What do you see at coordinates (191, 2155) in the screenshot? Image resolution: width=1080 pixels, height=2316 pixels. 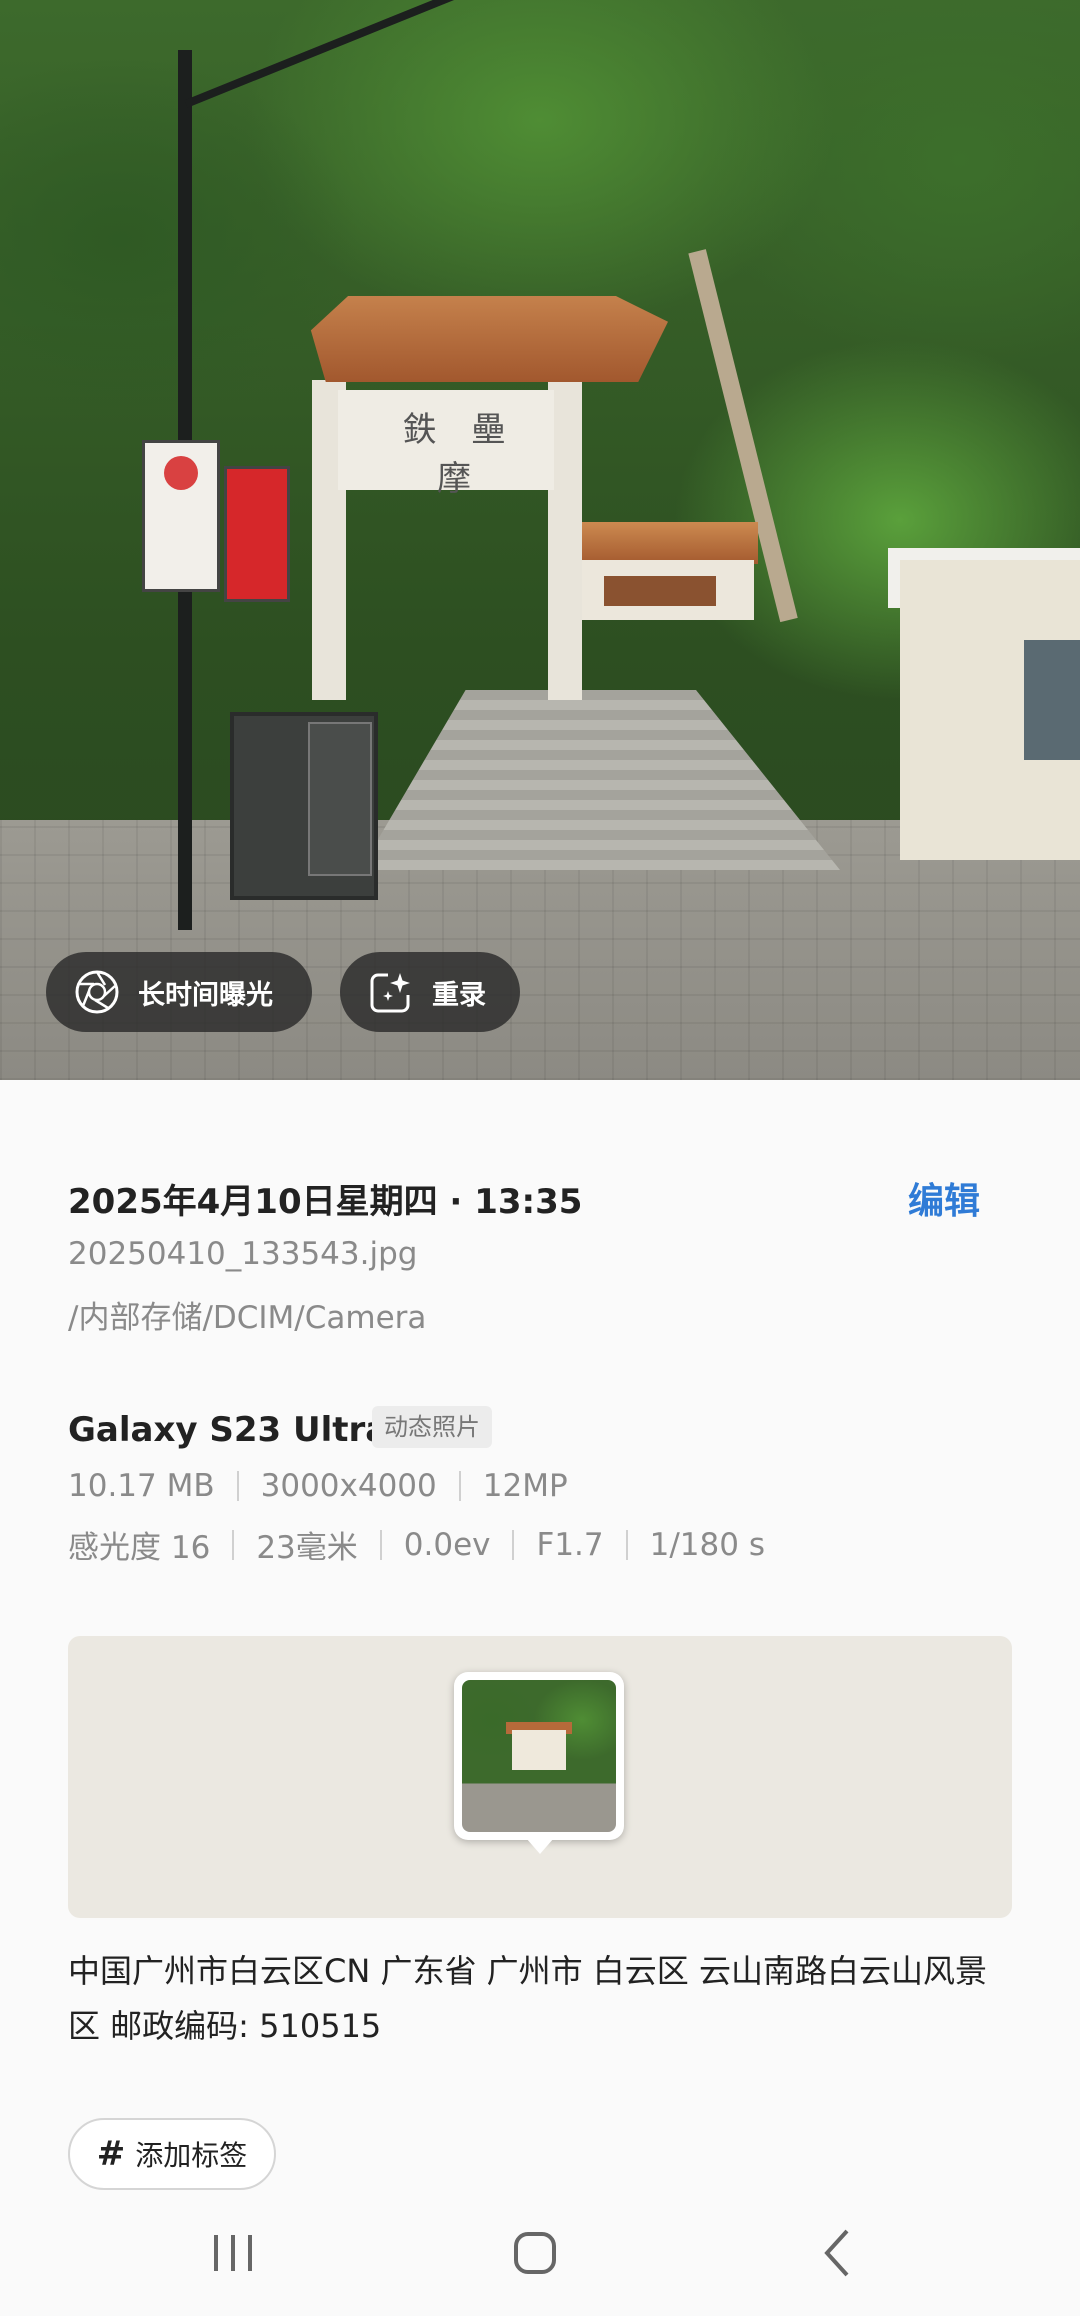 I see `add-tag-label: 添加标签` at bounding box center [191, 2155].